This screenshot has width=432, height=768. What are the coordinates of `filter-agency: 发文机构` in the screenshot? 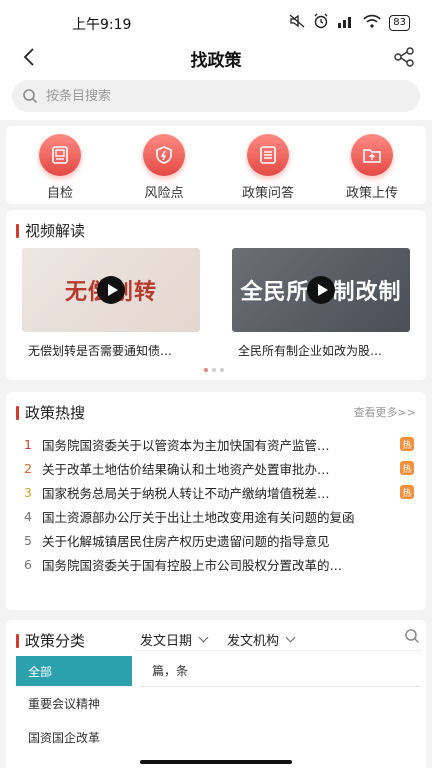 It's located at (261, 639).